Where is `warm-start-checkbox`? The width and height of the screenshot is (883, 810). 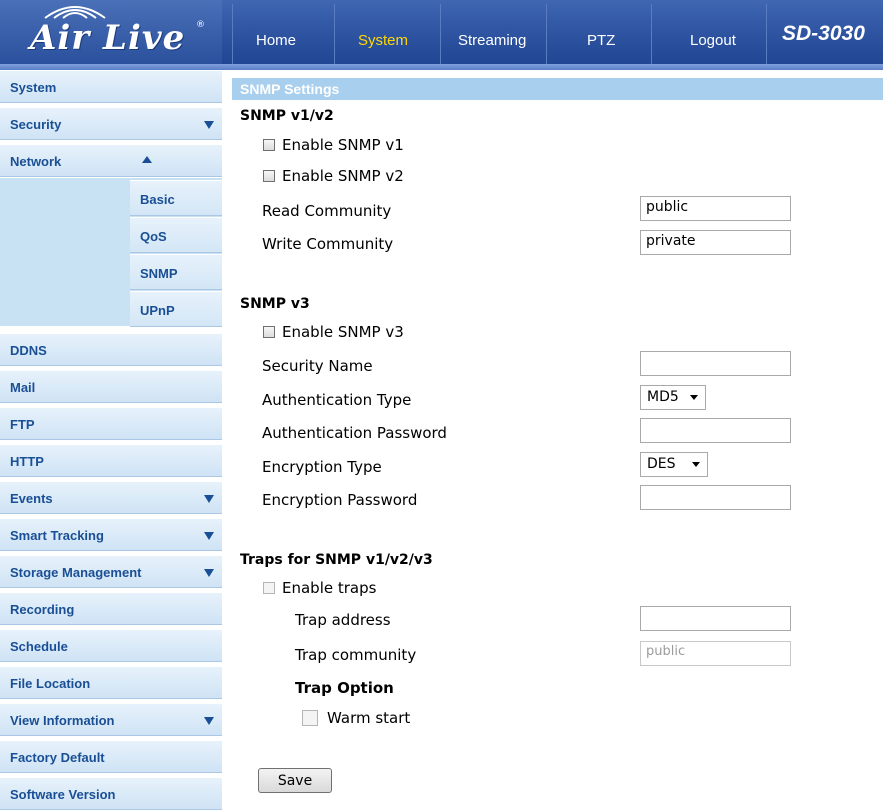
warm-start-checkbox is located at coordinates (310, 718).